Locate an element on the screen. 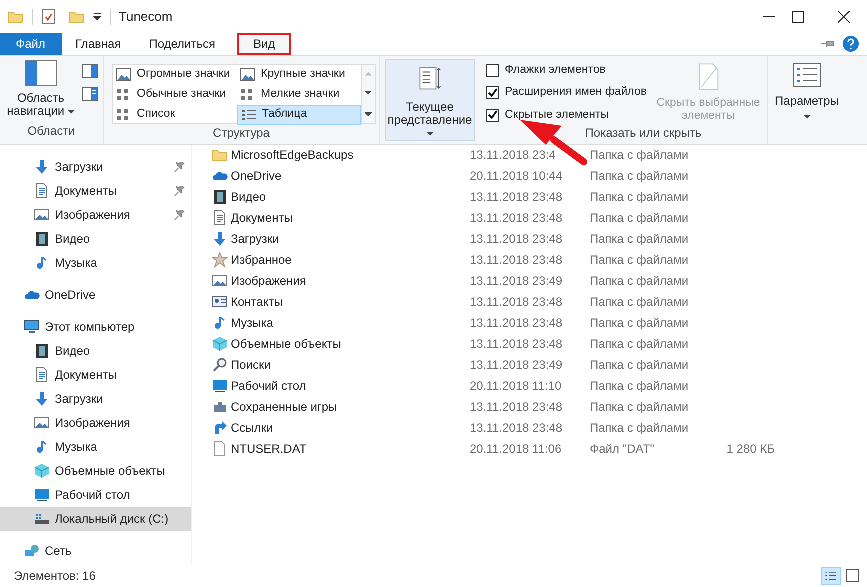 This screenshot has height=587, width=867. layout-option: Обычные значки is located at coordinates (175, 95).